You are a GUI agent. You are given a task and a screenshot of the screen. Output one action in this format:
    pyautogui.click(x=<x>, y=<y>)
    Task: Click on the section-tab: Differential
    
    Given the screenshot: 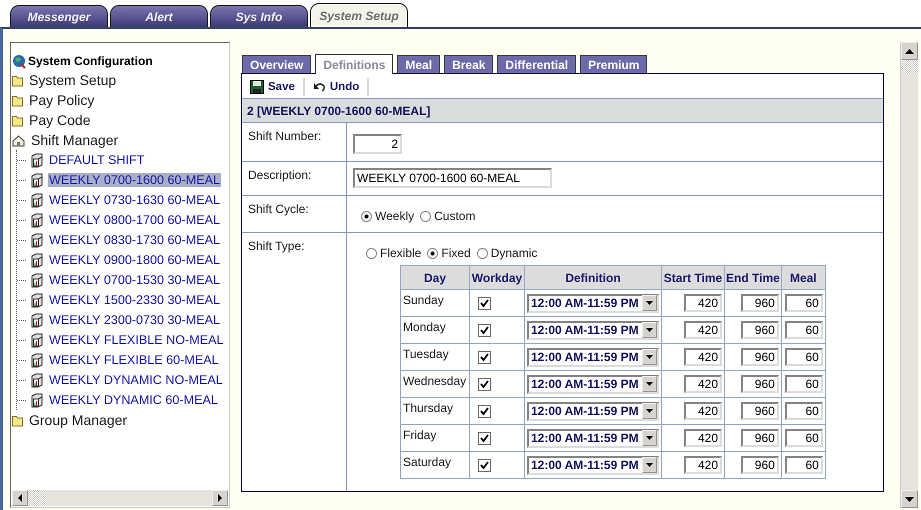 What is the action you would take?
    pyautogui.click(x=536, y=64)
    